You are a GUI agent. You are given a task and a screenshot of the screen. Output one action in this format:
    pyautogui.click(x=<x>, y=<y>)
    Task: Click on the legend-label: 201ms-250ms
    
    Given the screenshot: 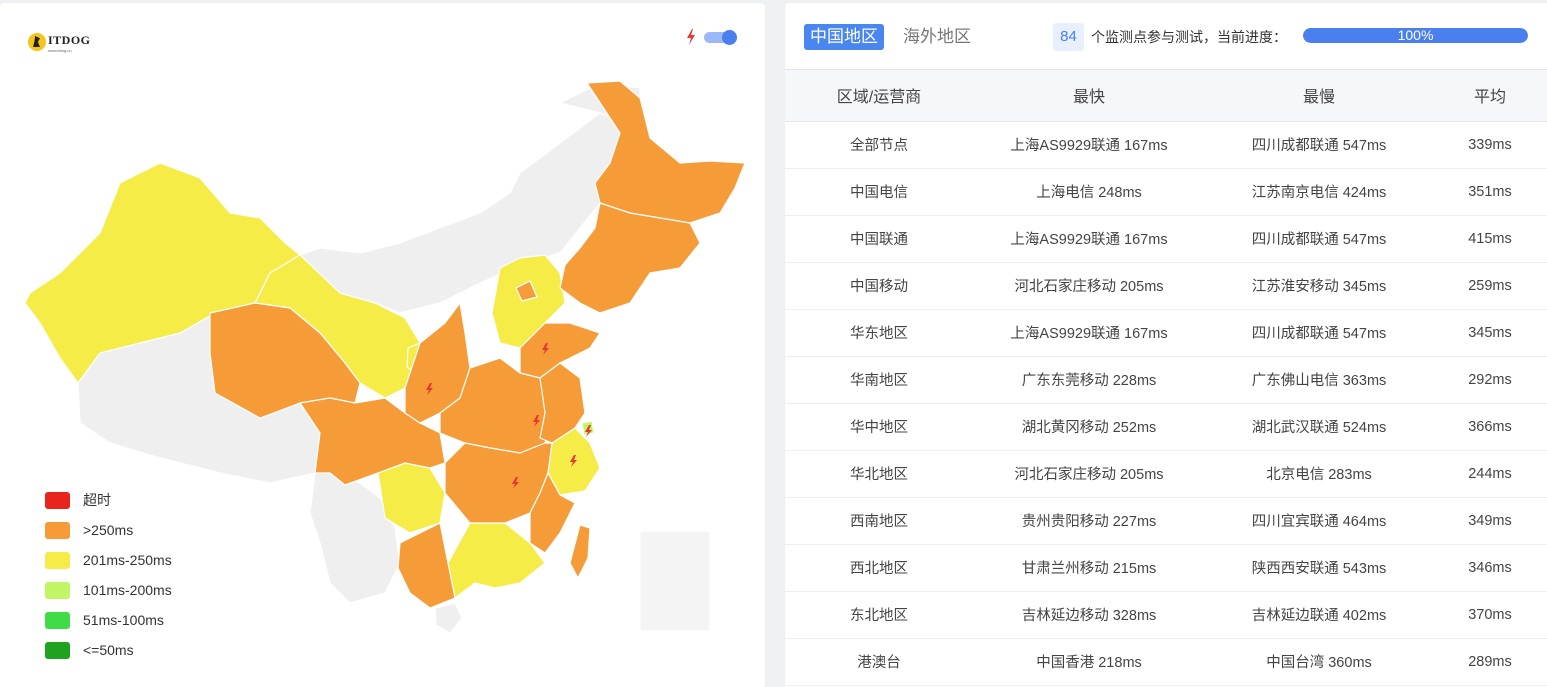 What is the action you would take?
    pyautogui.click(x=127, y=560)
    